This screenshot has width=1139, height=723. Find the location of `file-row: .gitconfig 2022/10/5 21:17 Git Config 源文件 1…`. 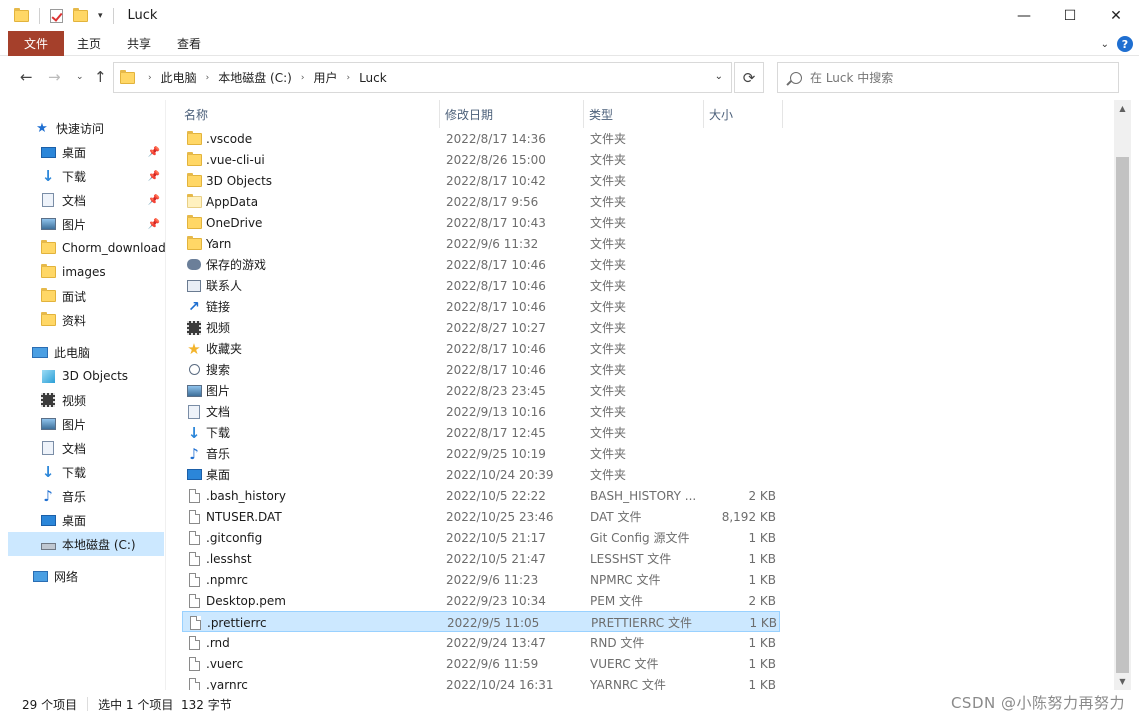

file-row: .gitconfig 2022/10/5 21:17 Git Config 源文件 1… is located at coordinates (481, 537).